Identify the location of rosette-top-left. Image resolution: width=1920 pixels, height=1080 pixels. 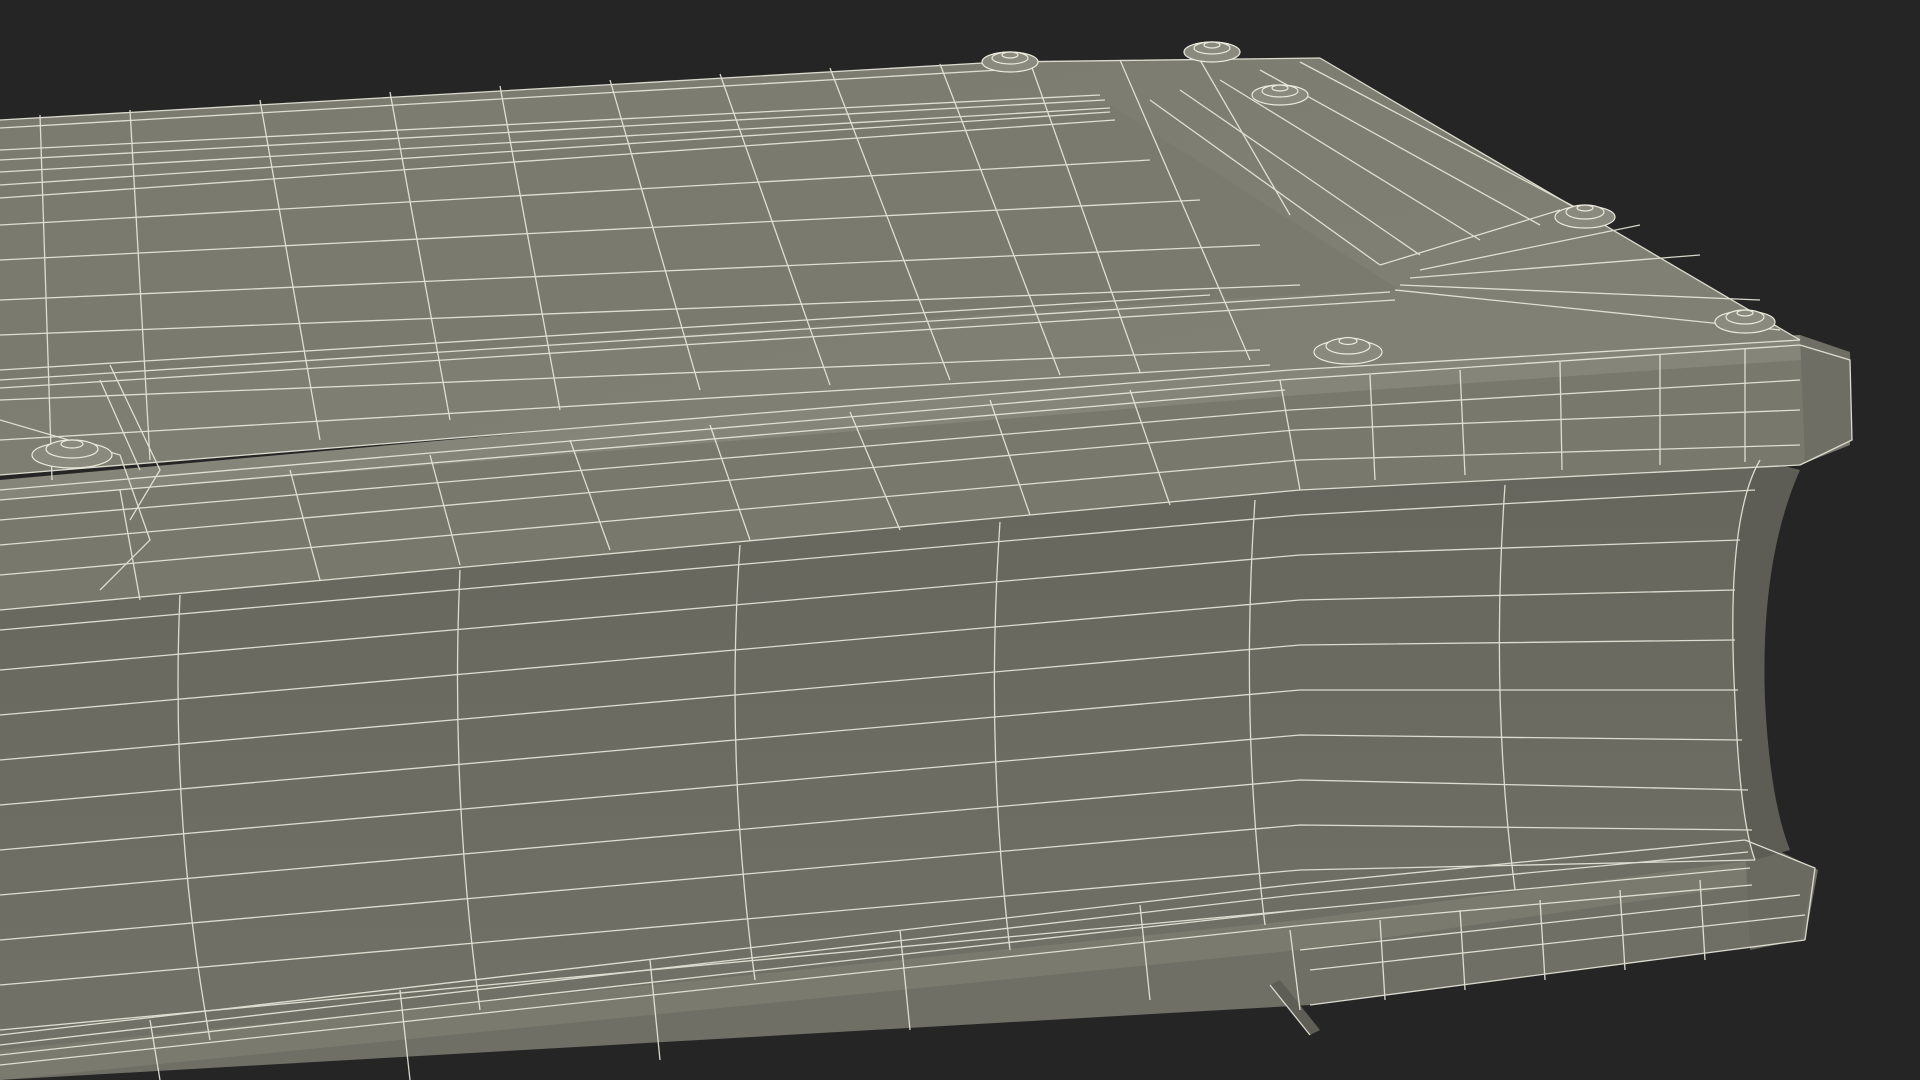
(1010, 62).